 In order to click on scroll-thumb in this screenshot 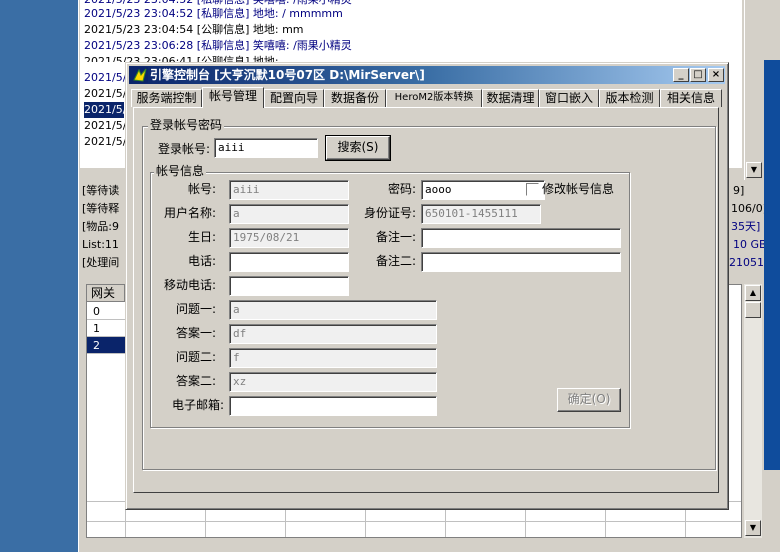, I will do `click(753, 310)`.